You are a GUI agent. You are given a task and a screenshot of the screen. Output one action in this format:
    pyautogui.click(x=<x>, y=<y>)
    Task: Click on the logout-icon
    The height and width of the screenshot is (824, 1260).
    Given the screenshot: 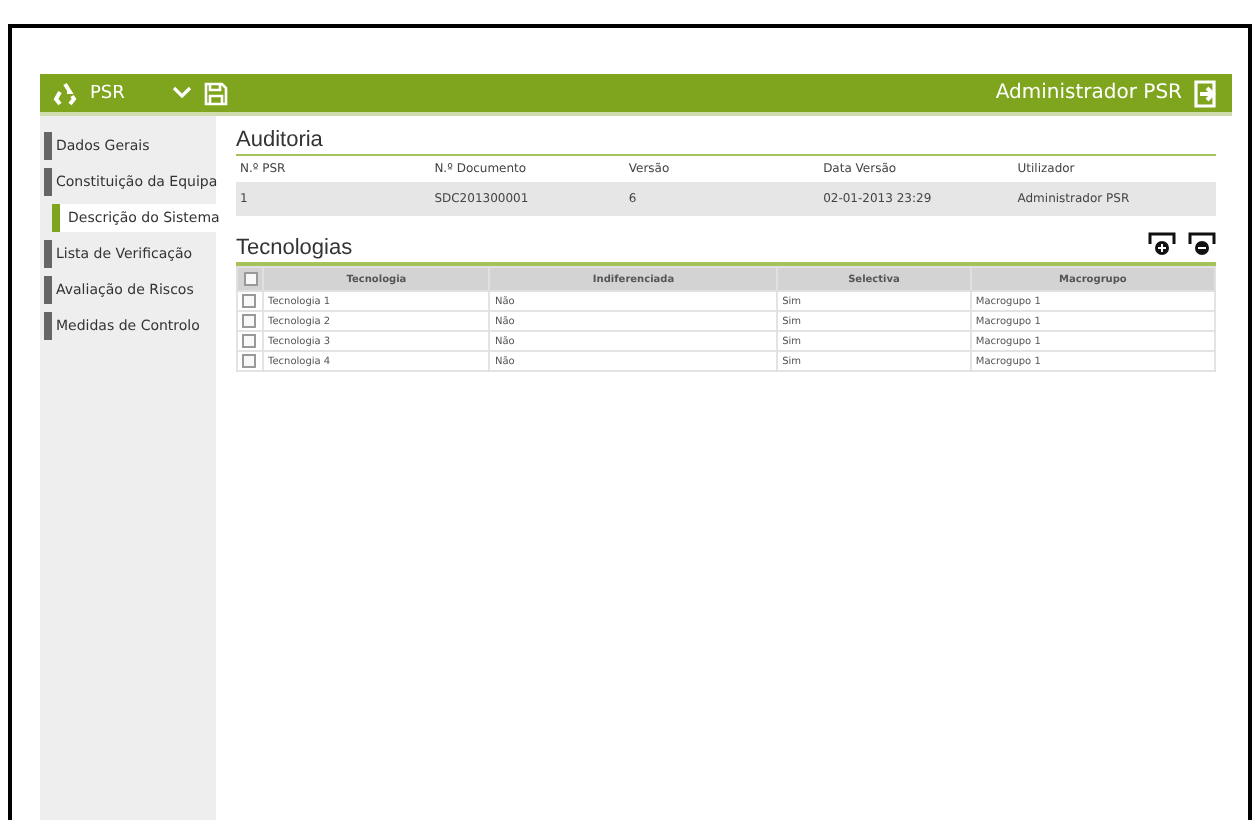 What is the action you would take?
    pyautogui.click(x=1207, y=93)
    